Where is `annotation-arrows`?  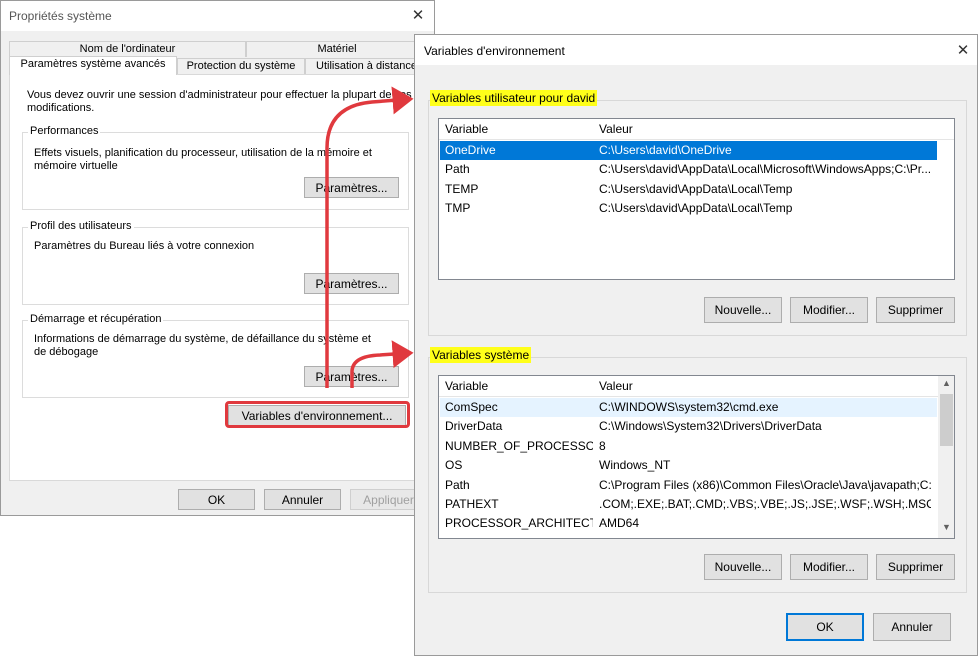 annotation-arrows is located at coordinates (369, 237).